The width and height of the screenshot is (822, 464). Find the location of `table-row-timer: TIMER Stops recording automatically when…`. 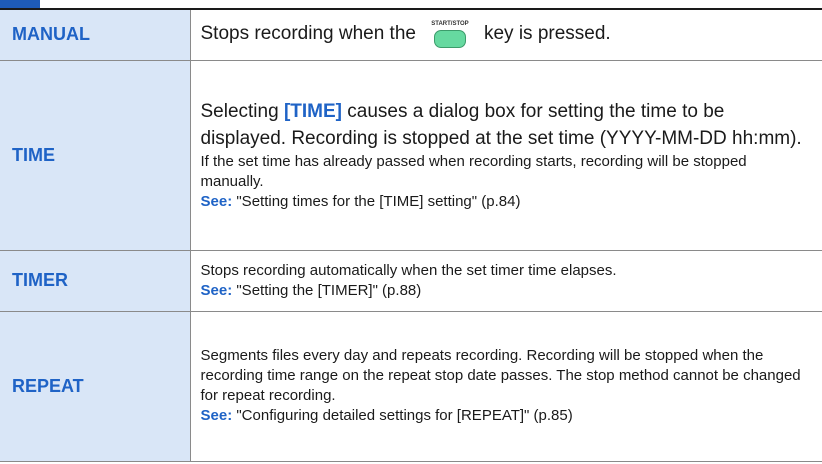

table-row-timer: TIMER Stops recording automatically when… is located at coordinates (411, 280).